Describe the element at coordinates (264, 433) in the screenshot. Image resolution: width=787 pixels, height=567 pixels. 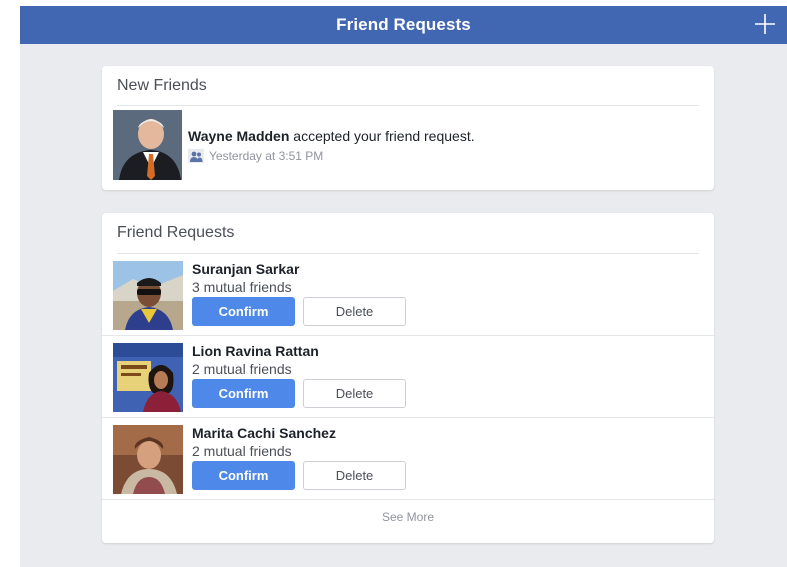
I see `request-name: Marita Cachi Sanchez` at that location.